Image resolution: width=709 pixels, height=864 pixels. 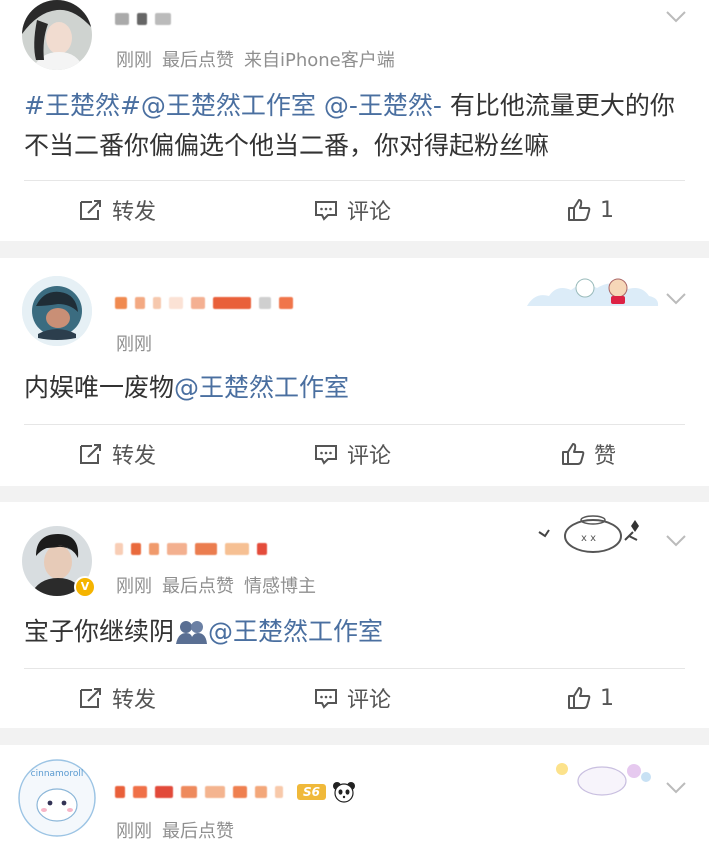 I want to click on username-blurred: S6, so click(x=235, y=792).